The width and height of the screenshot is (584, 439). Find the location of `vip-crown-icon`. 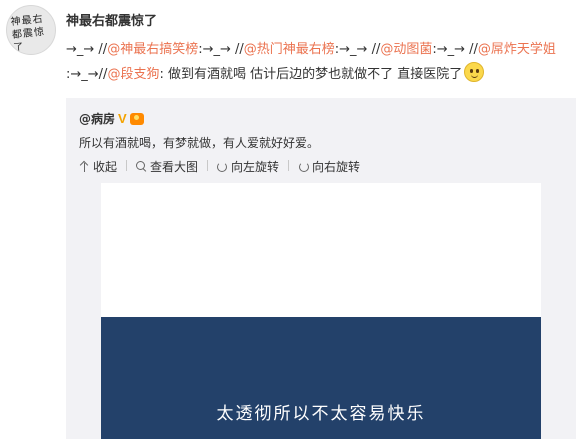

vip-crown-icon is located at coordinates (136, 118).